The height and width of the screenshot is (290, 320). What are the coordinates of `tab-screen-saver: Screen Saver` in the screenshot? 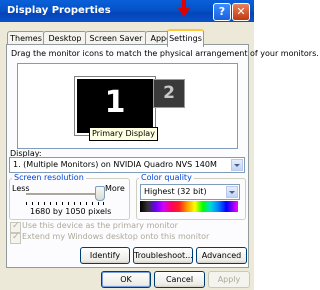 It's located at (116, 38).